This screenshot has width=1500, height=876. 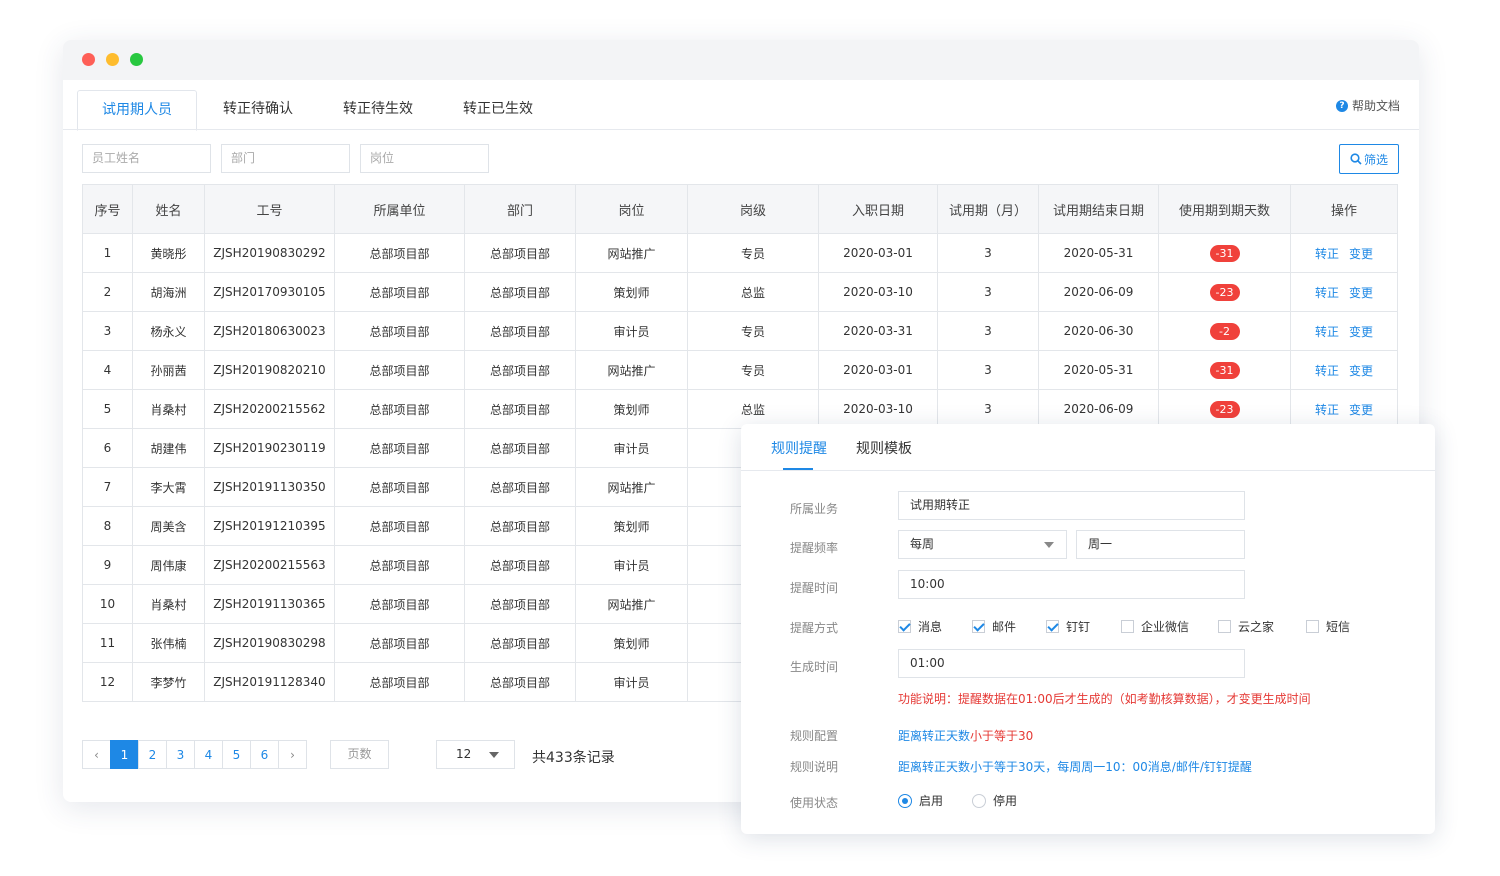 I want to click on cell-id: ZJSH20191130350, so click(x=269, y=487).